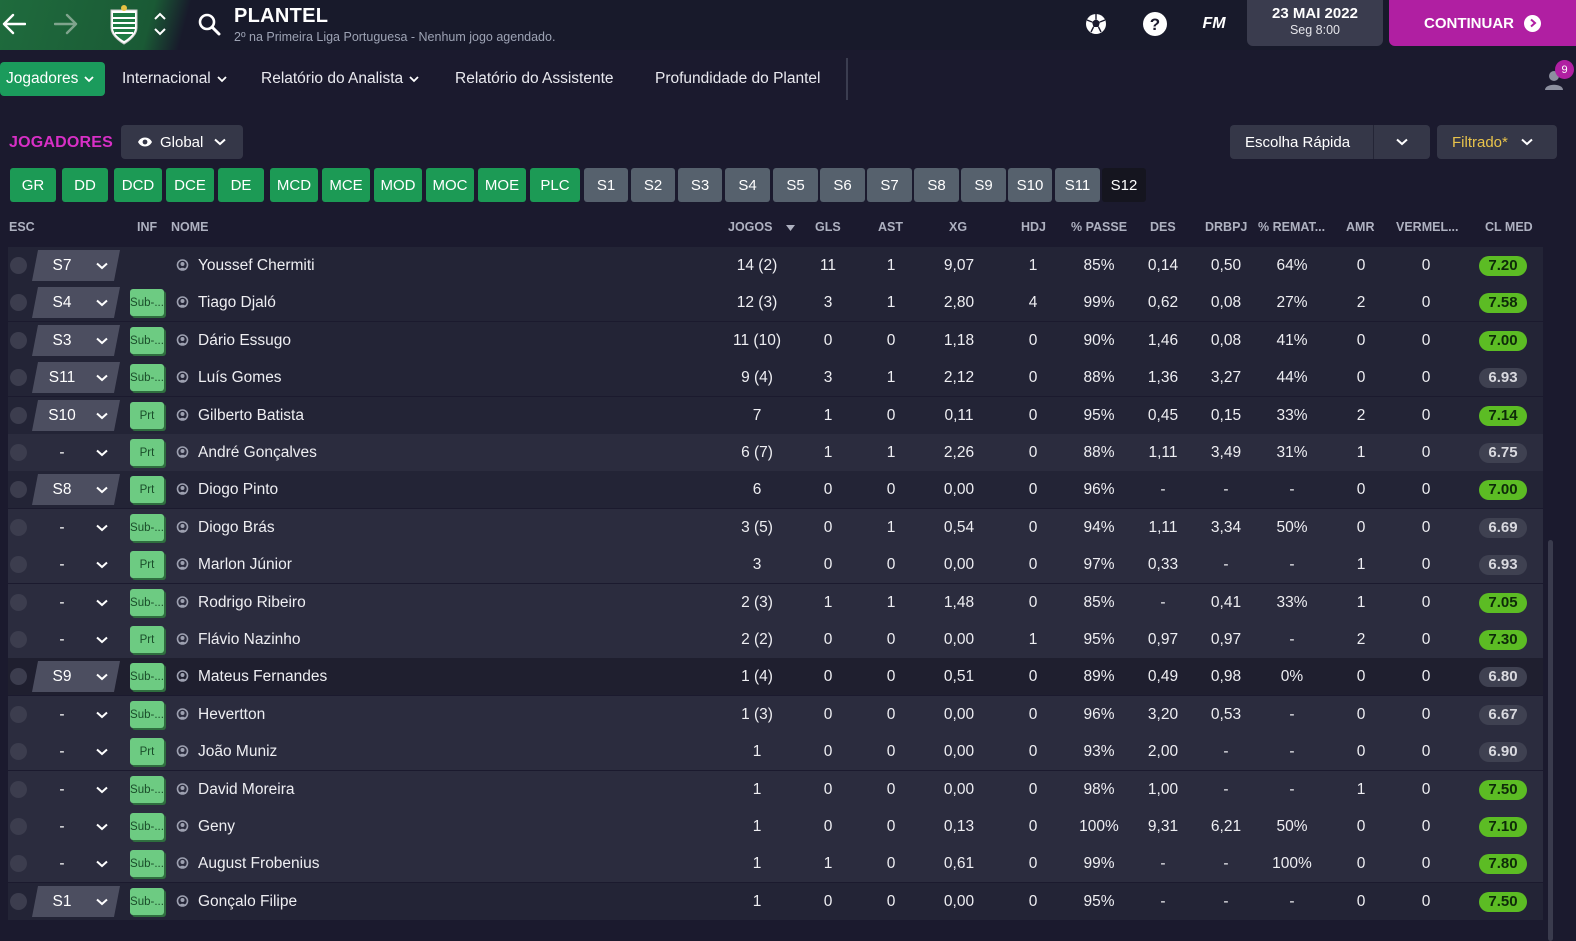 This screenshot has height=941, width=1576. I want to click on selection-chip-s8: S8, so click(936, 185).